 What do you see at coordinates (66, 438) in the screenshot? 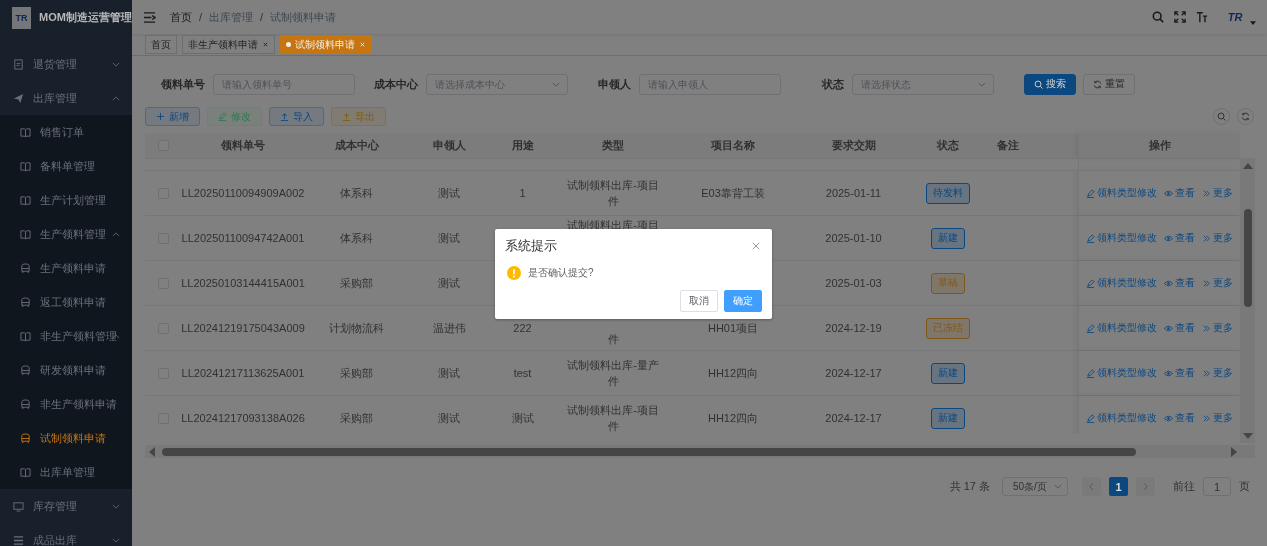
I see `menu-item: 试制领料申请` at bounding box center [66, 438].